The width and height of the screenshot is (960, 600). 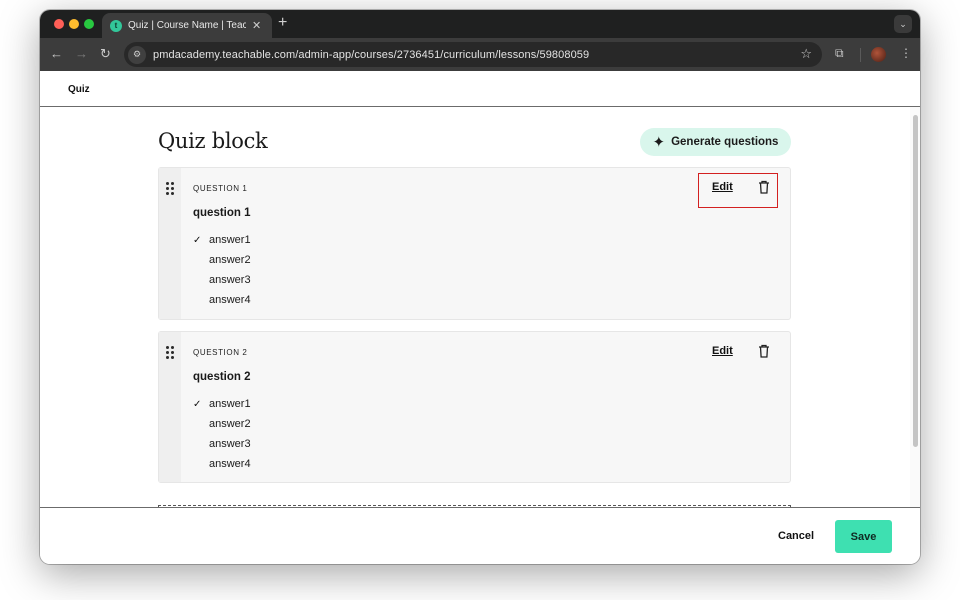 I want to click on toolbar-divider, so click(x=860, y=55).